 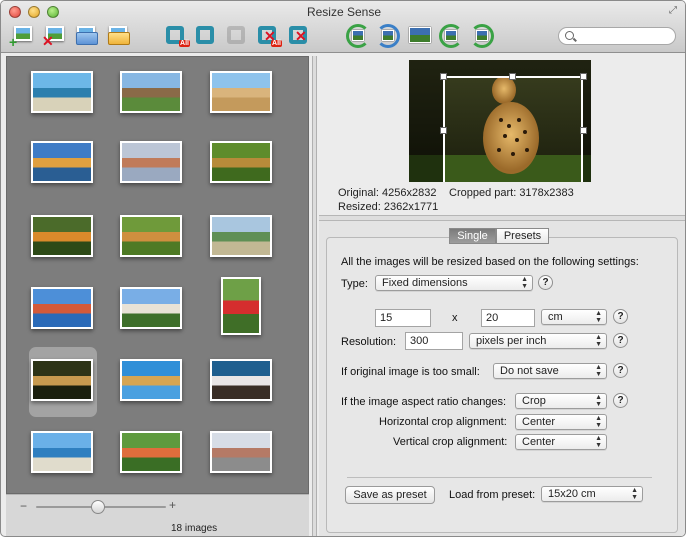 I want to click on type-value: Fixed dimensions, so click(x=425, y=283).